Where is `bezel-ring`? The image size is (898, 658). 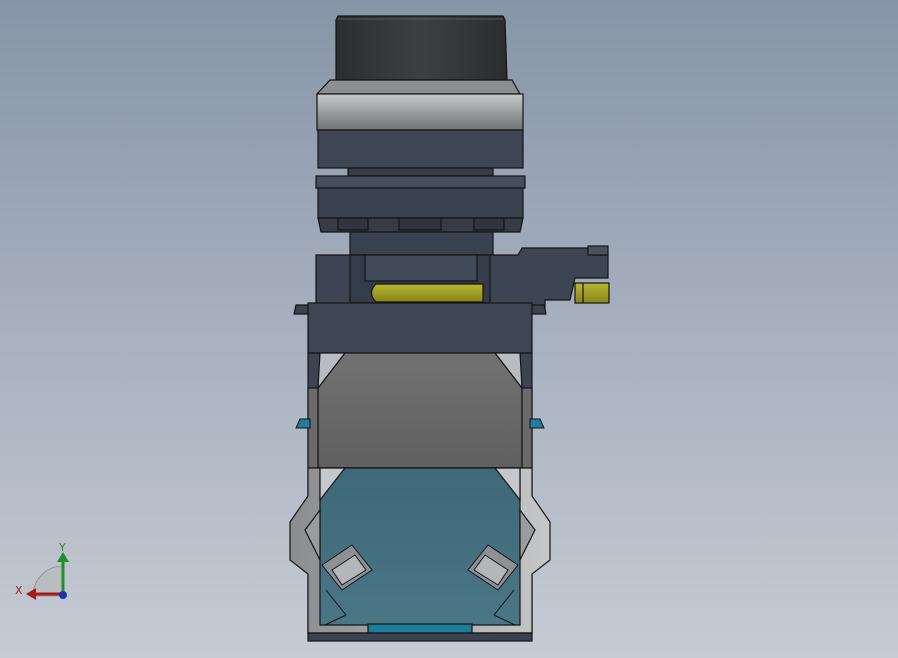
bezel-ring is located at coordinates (419, 105).